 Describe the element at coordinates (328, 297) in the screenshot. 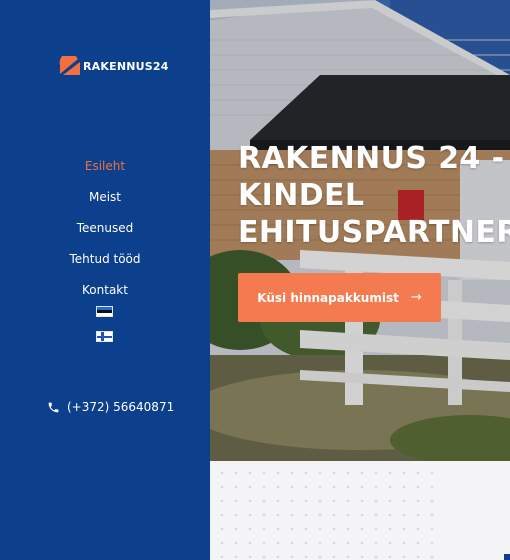

I see `request-quote-label: Küsi hinnapakkumist` at that location.